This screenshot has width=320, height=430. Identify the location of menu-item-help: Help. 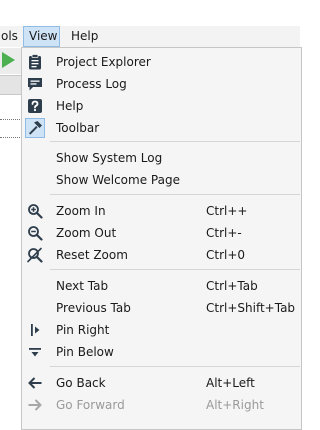
(161, 106).